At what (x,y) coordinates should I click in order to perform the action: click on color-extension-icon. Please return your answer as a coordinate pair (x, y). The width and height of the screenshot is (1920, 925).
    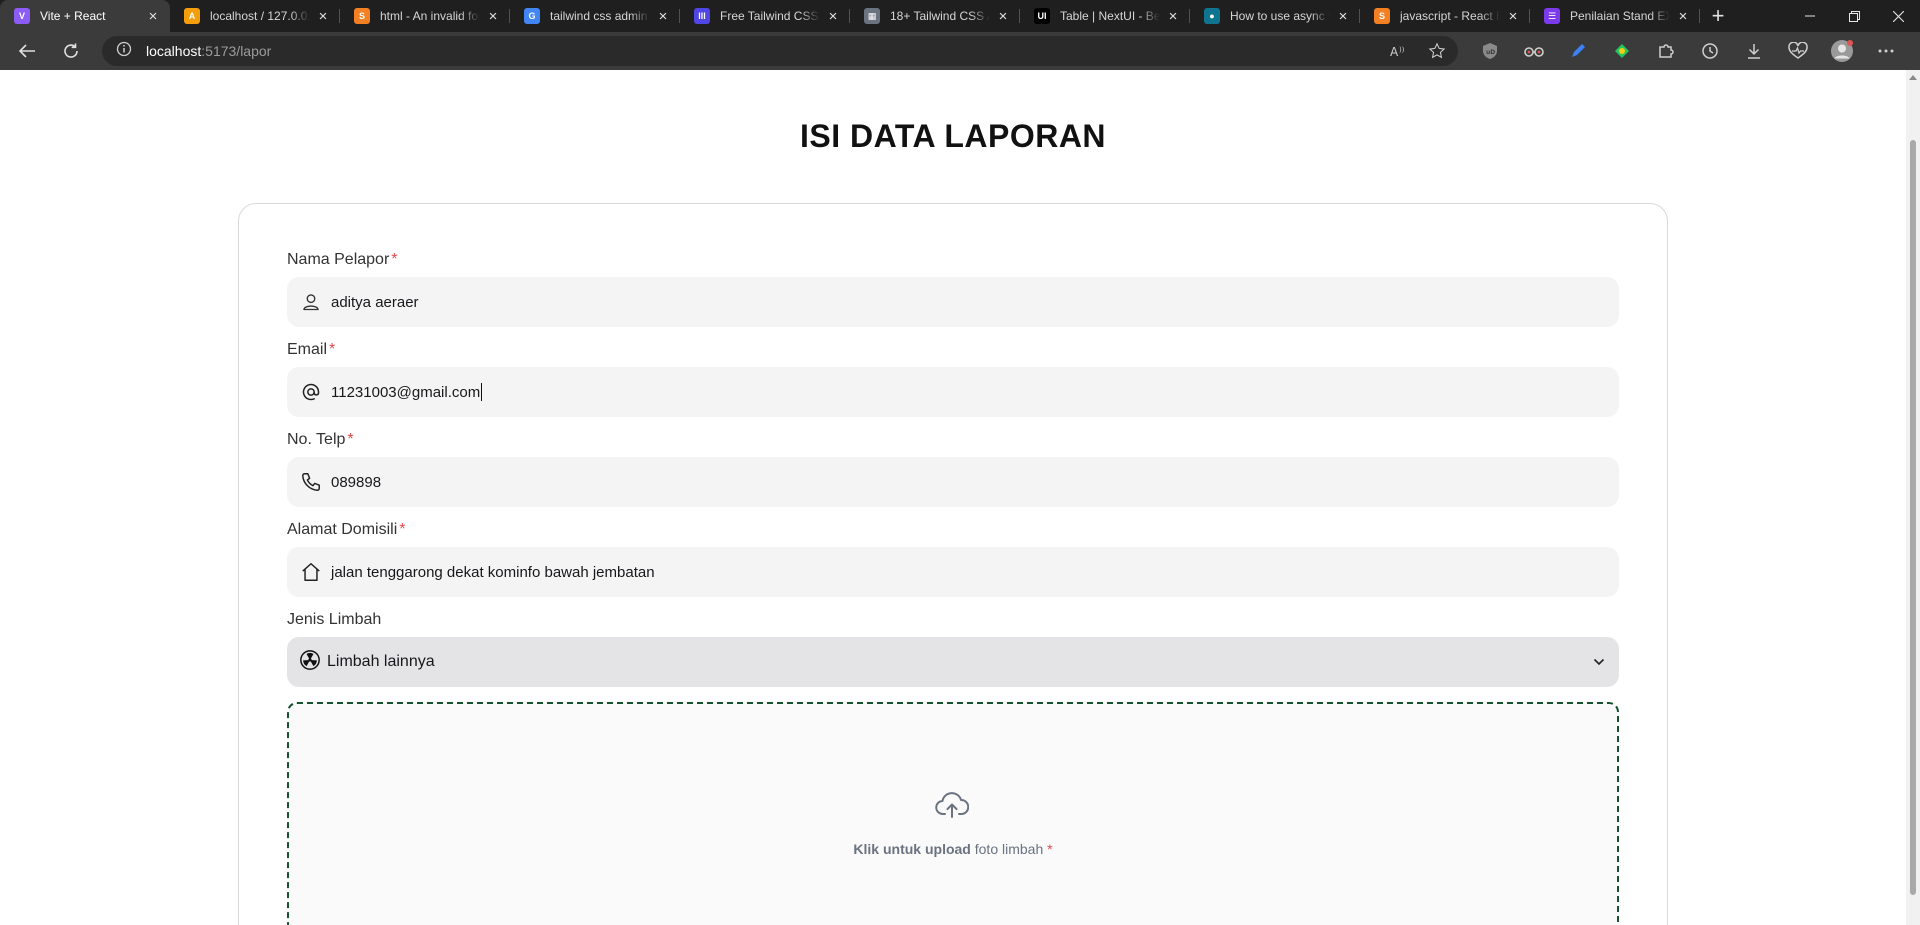
    Looking at the image, I should click on (1622, 51).